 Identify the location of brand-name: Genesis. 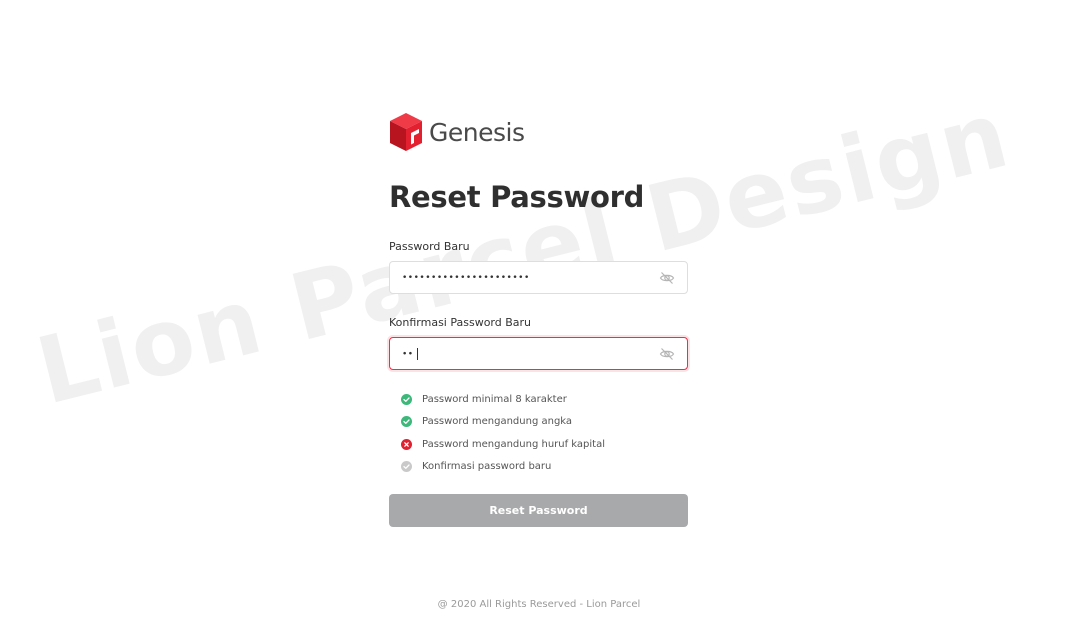
(477, 132).